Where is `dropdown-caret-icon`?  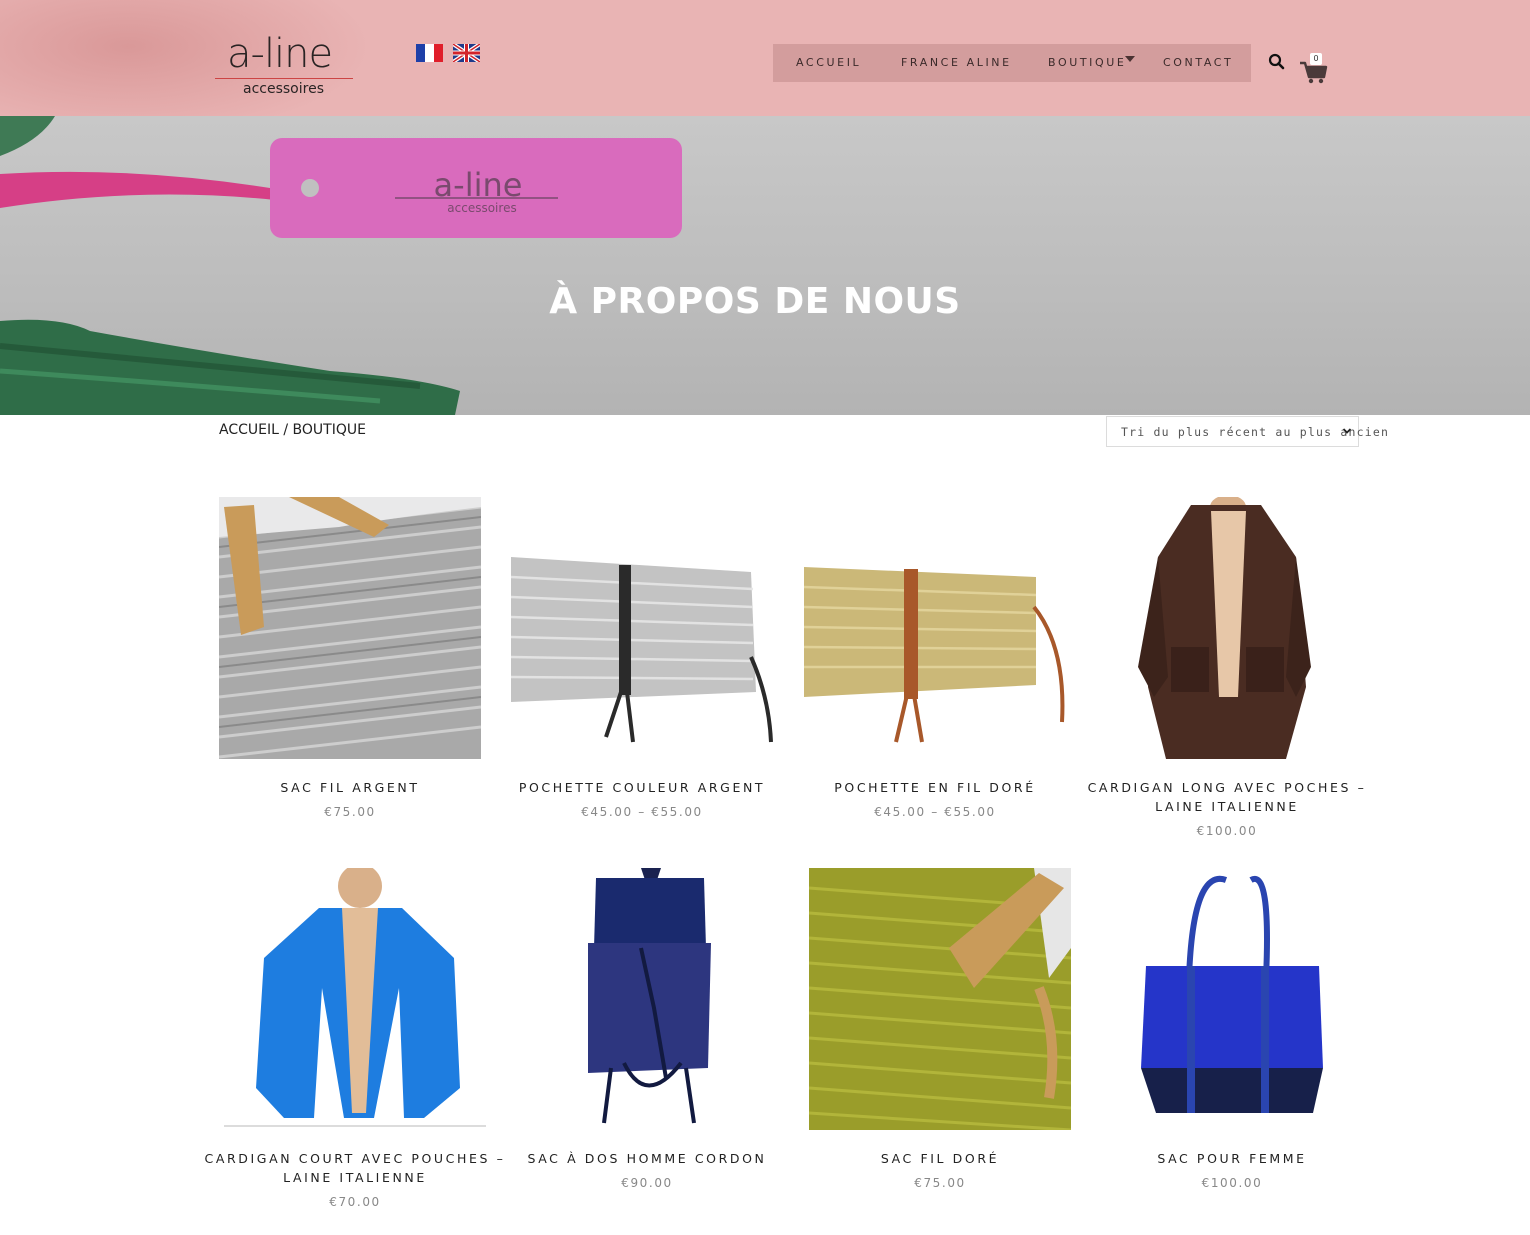 dropdown-caret-icon is located at coordinates (1130, 59).